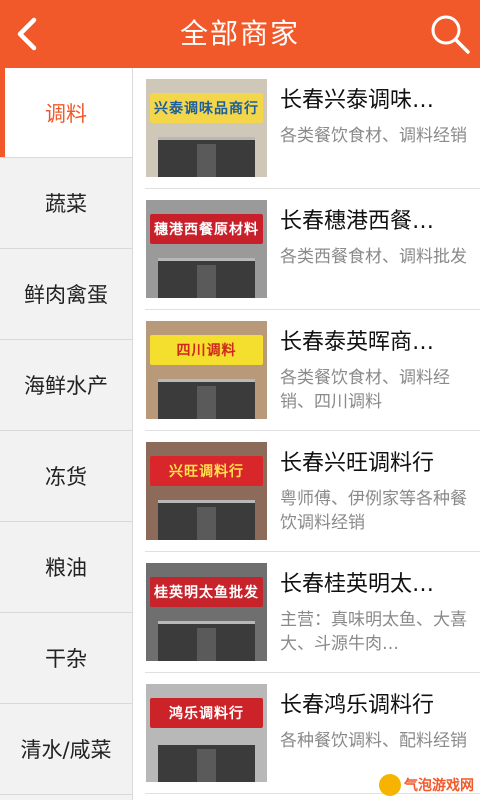  I want to click on list-item: 穗港西餐原材料 长春穗港西餐… 各类西餐食材、调料批发, so click(312, 249).